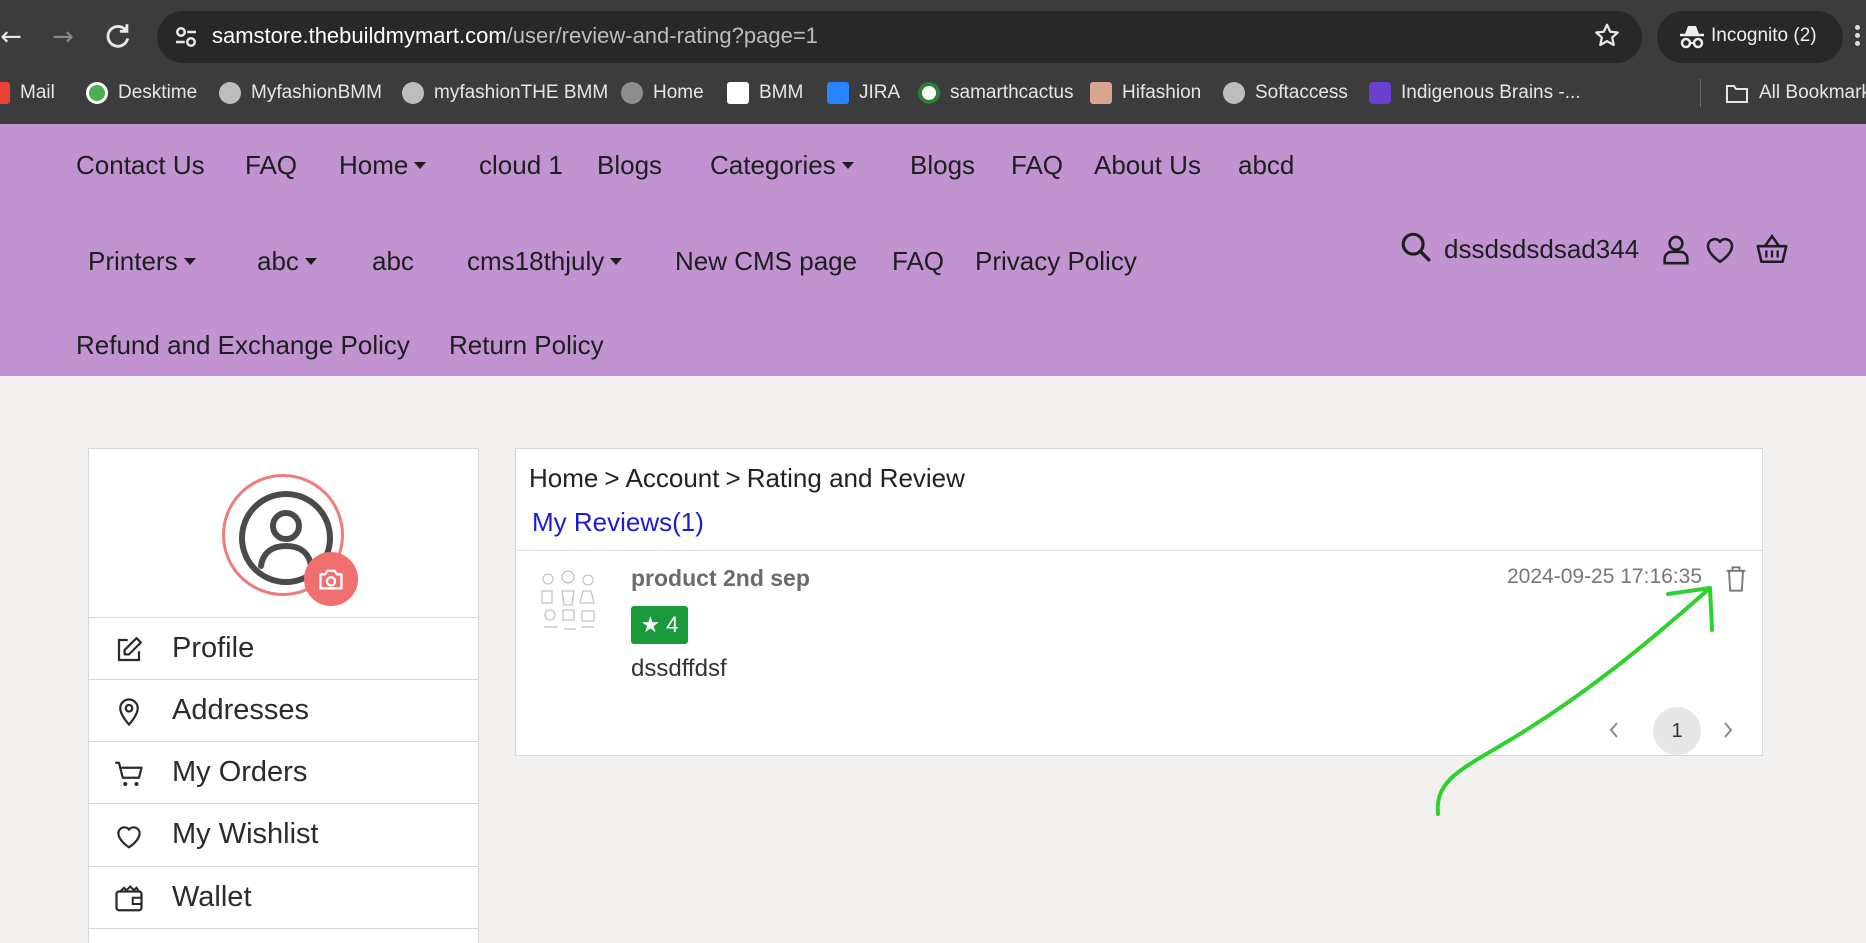 The width and height of the screenshot is (1866, 943). I want to click on nav-abc-dropdown: abc, so click(287, 261).